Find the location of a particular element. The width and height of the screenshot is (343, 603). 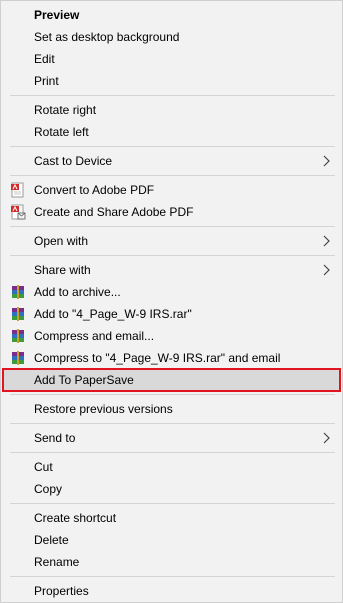

menu-item-label: Cut is located at coordinates (43, 467).